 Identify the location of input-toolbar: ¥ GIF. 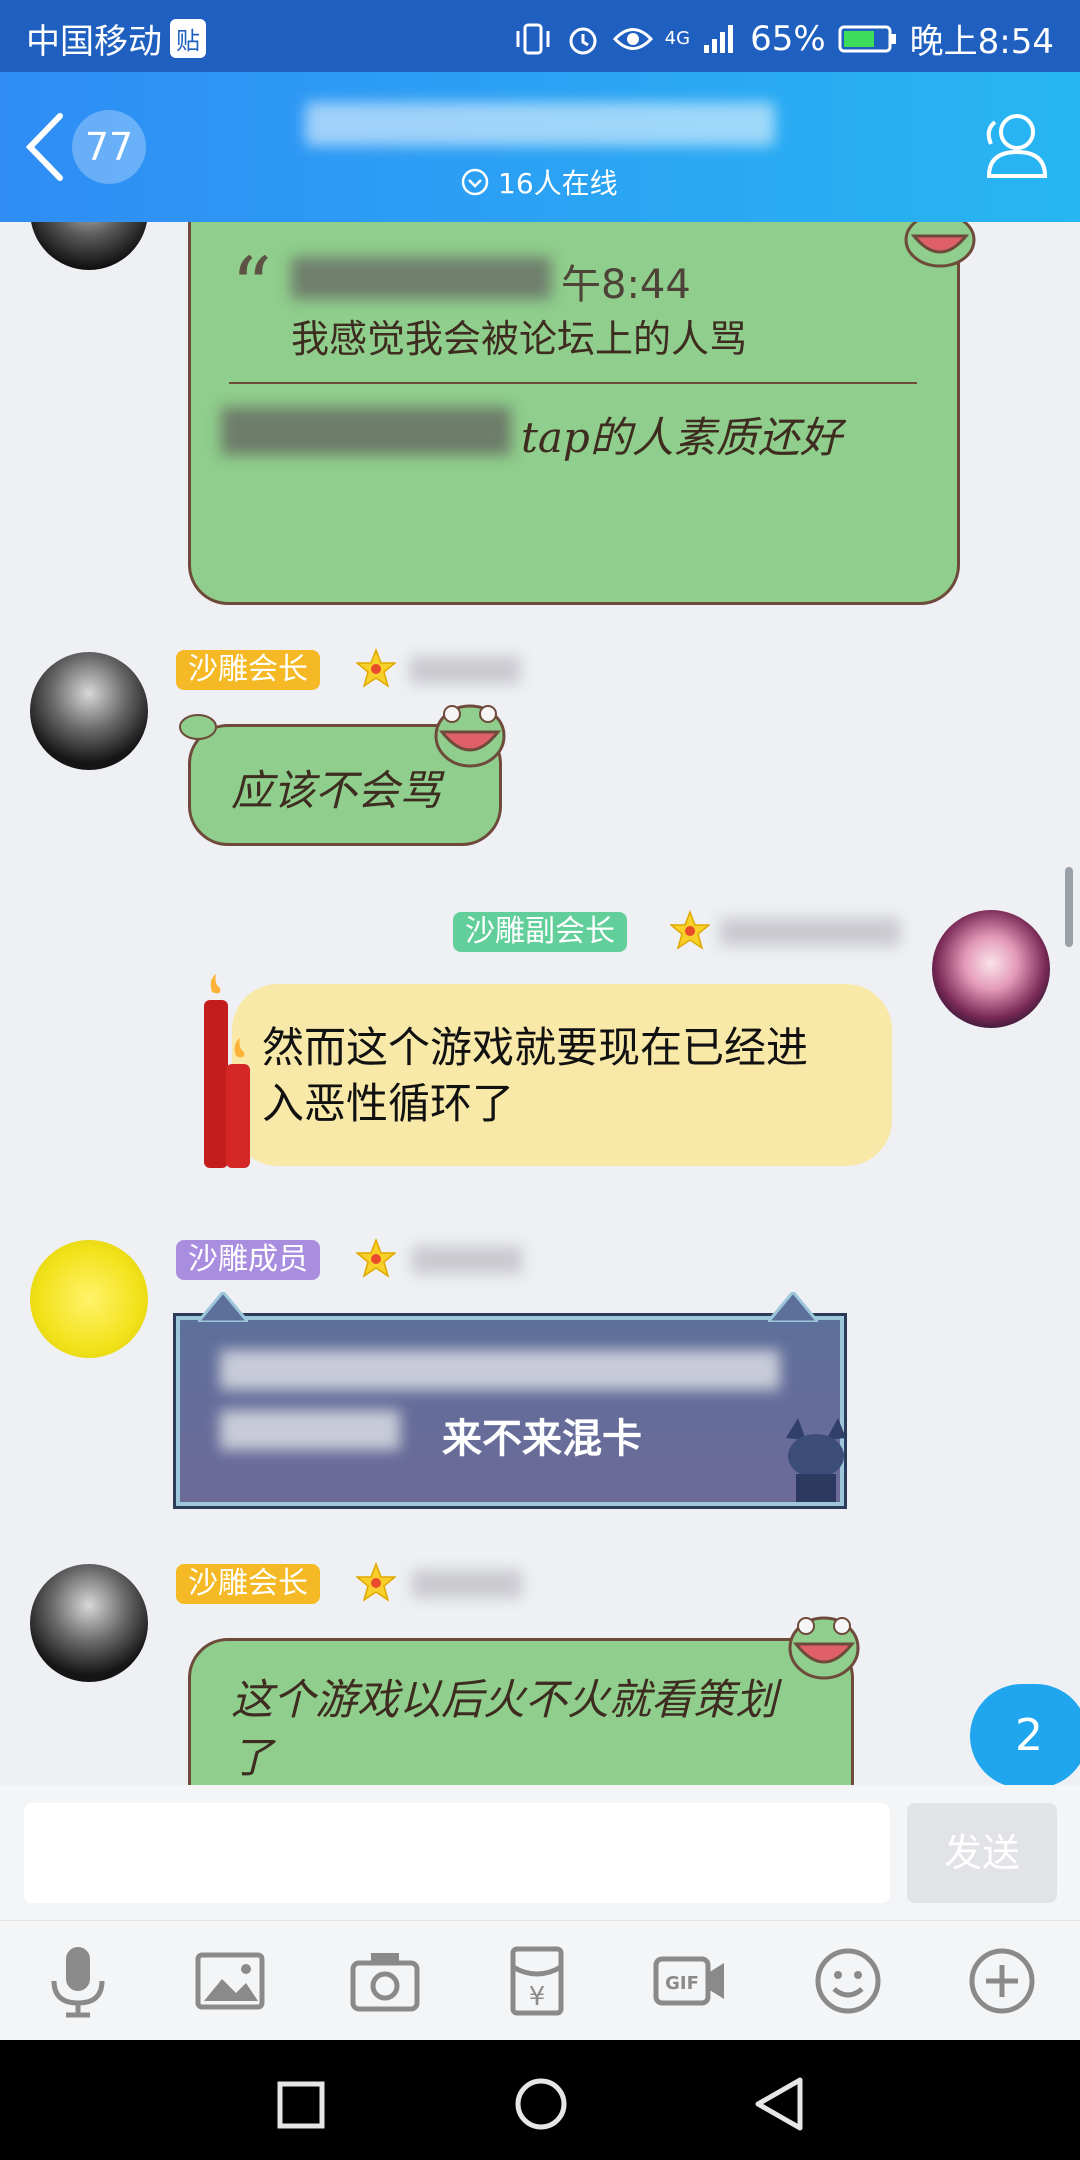
(540, 1980).